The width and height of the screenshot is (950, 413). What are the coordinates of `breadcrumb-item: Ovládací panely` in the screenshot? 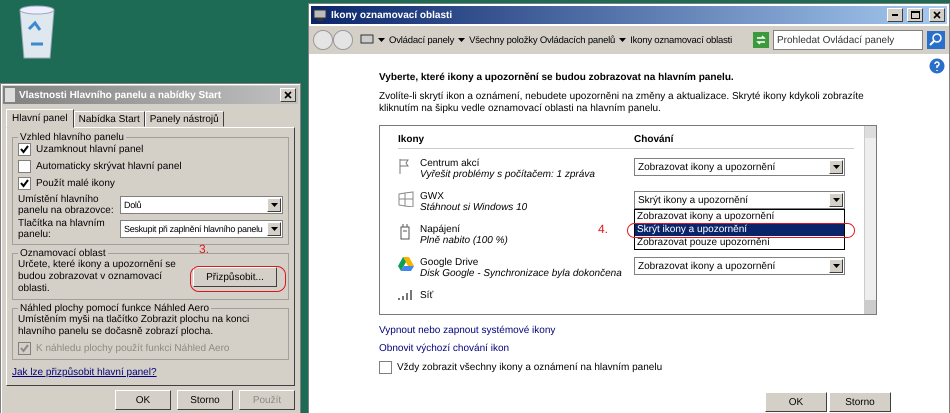 It's located at (421, 40).